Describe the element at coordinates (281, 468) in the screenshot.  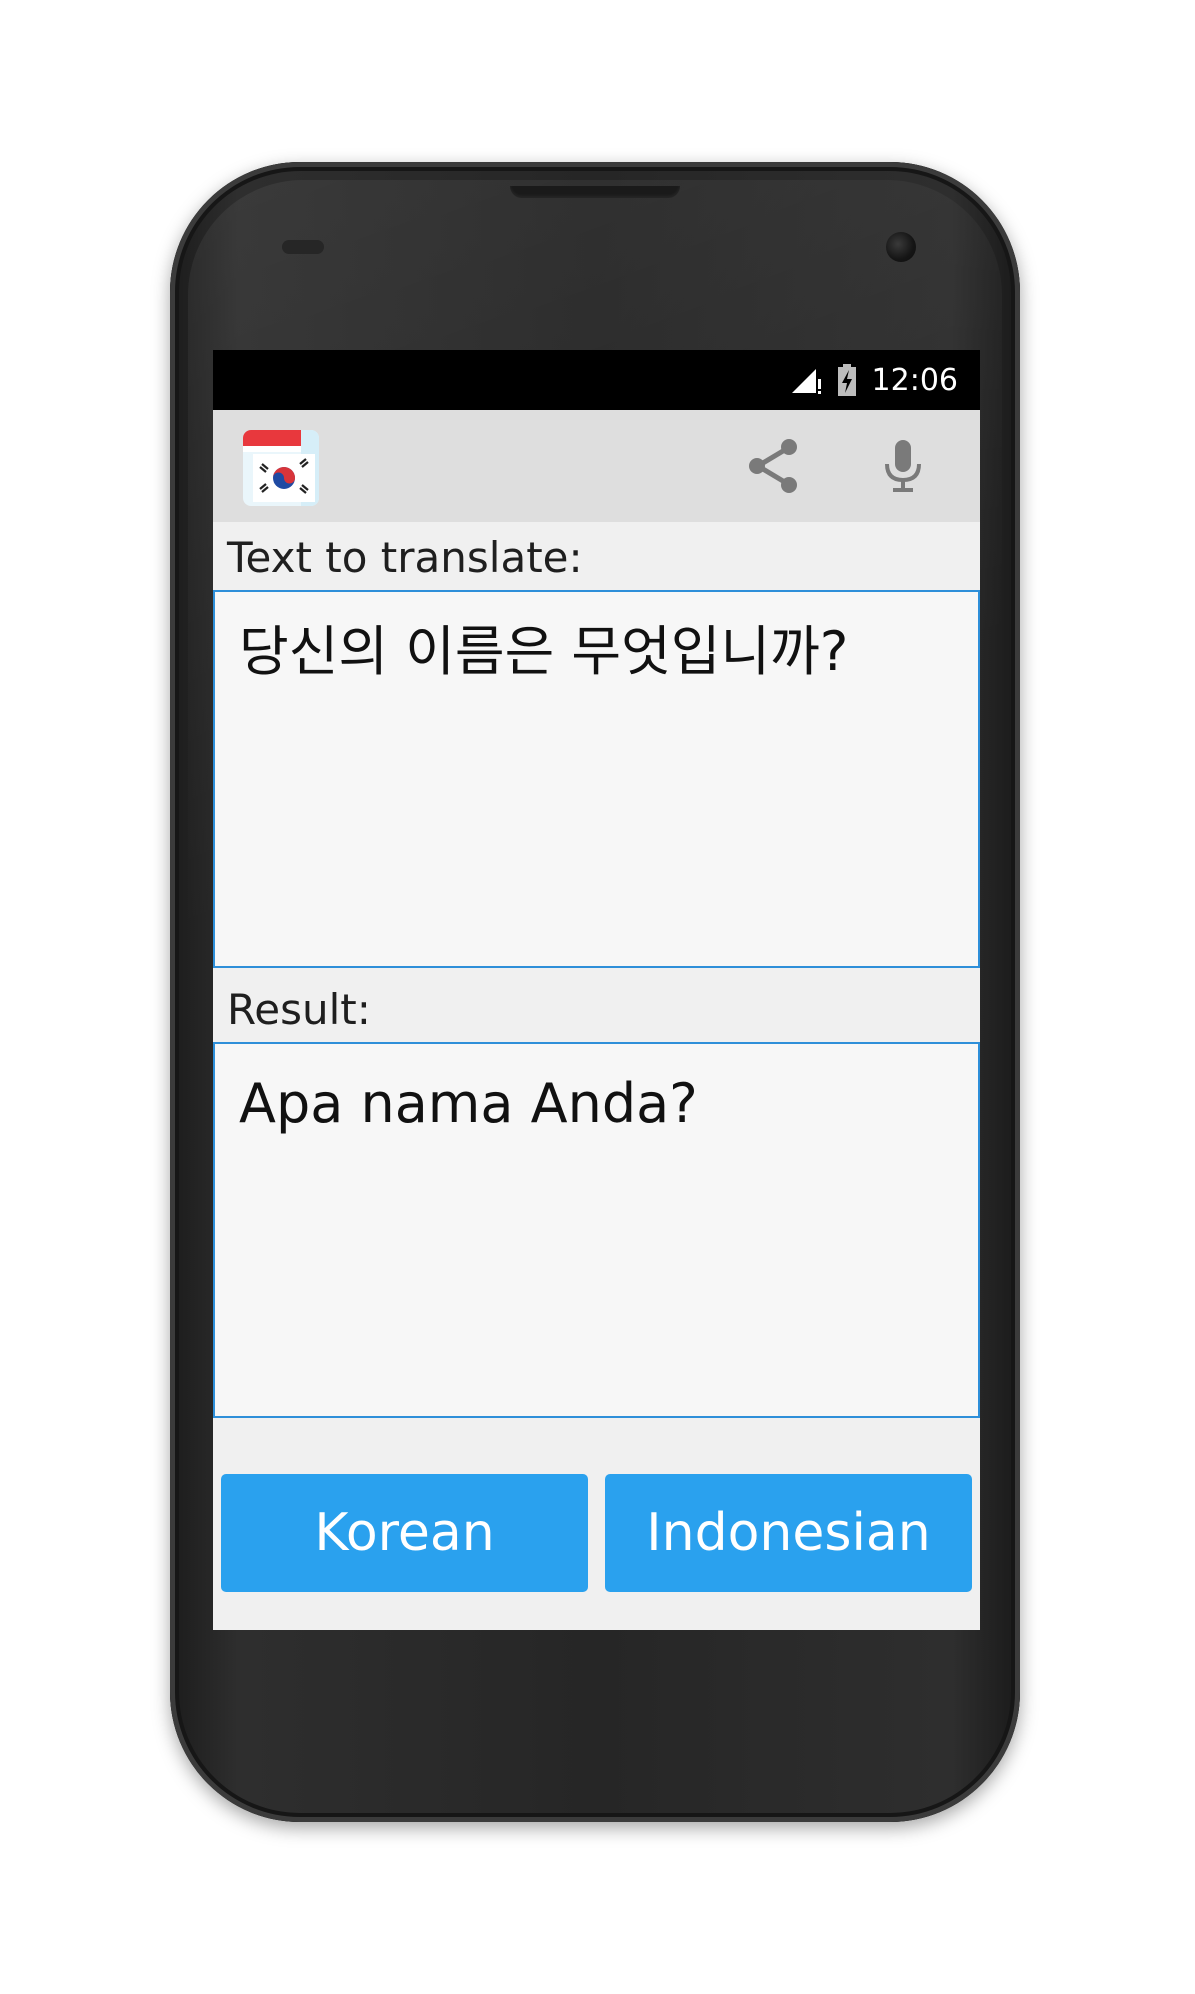
I see `korean-flag-app-icon` at that location.